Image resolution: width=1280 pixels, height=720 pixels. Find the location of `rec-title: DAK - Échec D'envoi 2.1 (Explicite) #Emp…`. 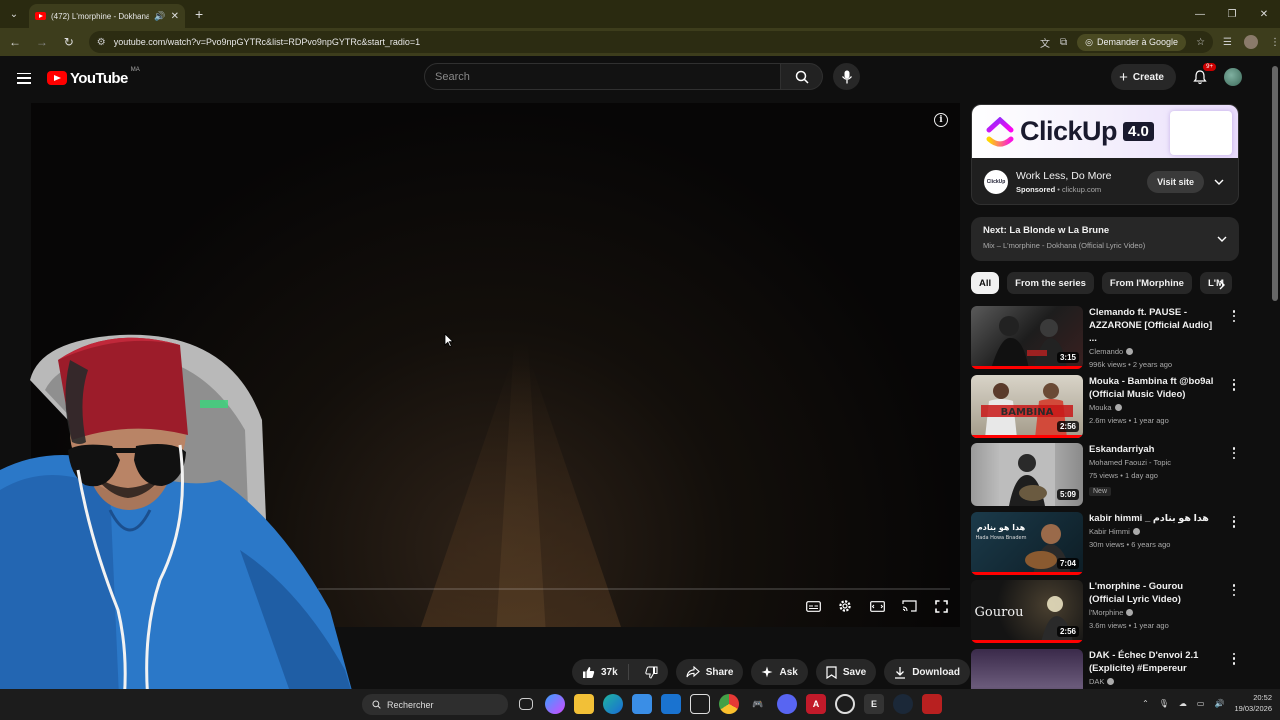

rec-title: DAK - Échec D'envoi 2.1 (Explicite) #Emp… is located at coordinates (1154, 662).